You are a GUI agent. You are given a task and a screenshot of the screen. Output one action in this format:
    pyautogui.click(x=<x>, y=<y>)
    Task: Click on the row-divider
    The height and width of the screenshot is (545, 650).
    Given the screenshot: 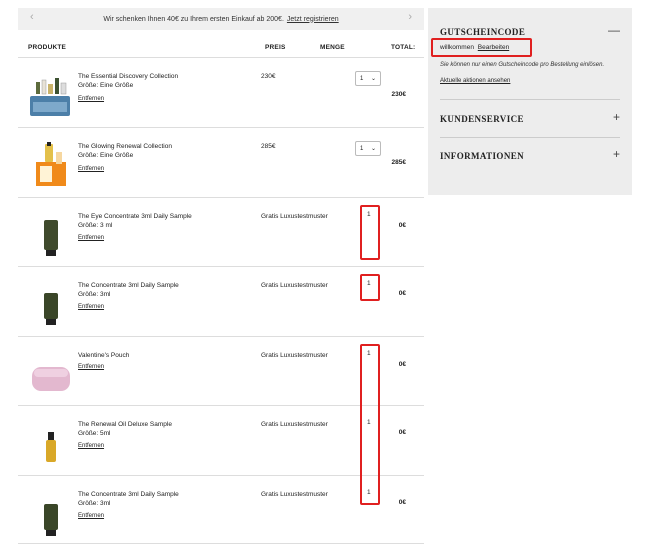 What is the action you would take?
    pyautogui.click(x=221, y=543)
    